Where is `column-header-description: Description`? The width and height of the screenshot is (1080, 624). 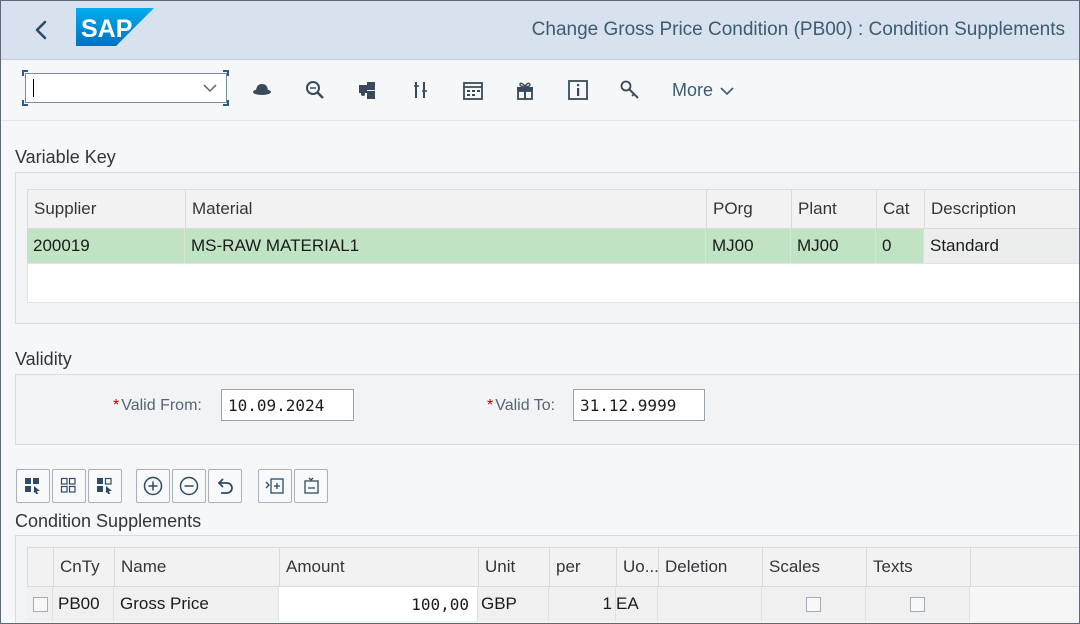 column-header-description: Description is located at coordinates (1002, 209).